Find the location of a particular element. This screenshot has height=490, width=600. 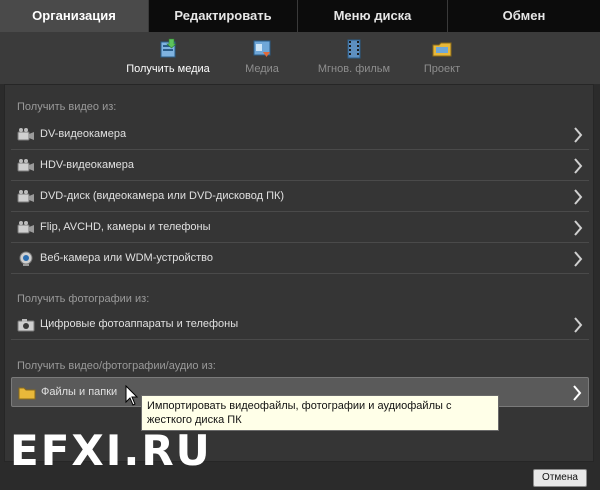

section-title-video: Получить видео из: is located at coordinates (67, 107).